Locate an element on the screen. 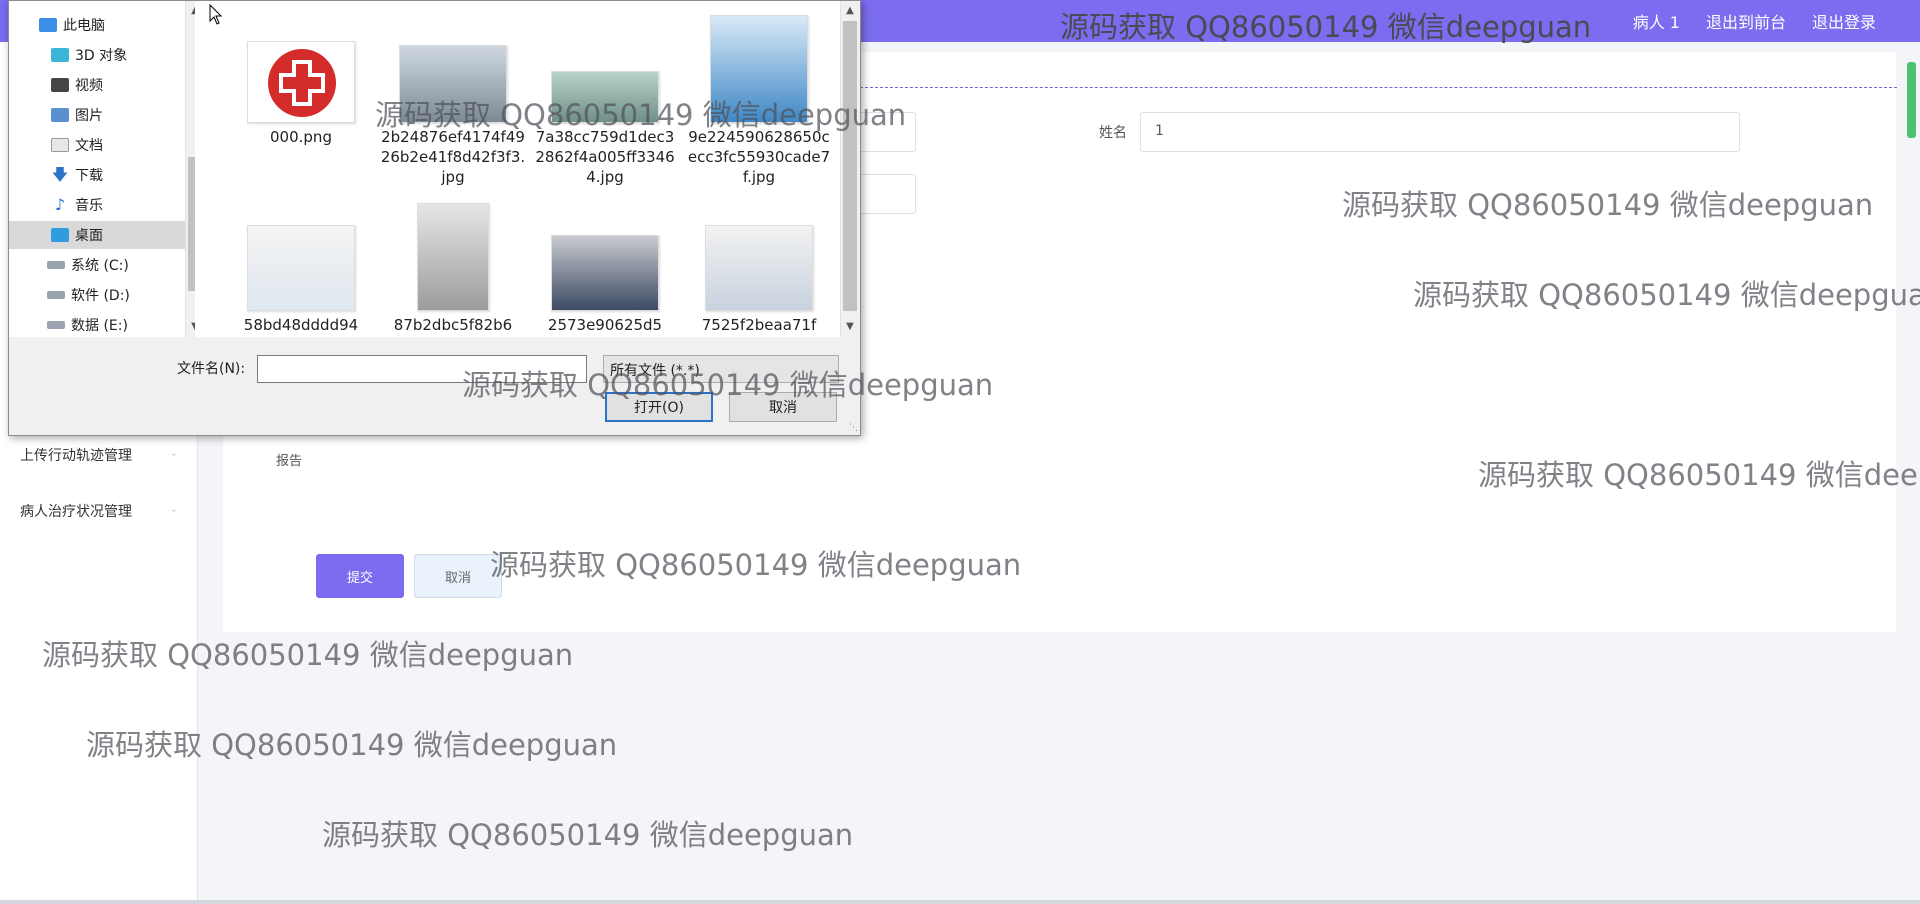 The width and height of the screenshot is (1920, 904). film-icon is located at coordinates (60, 85).